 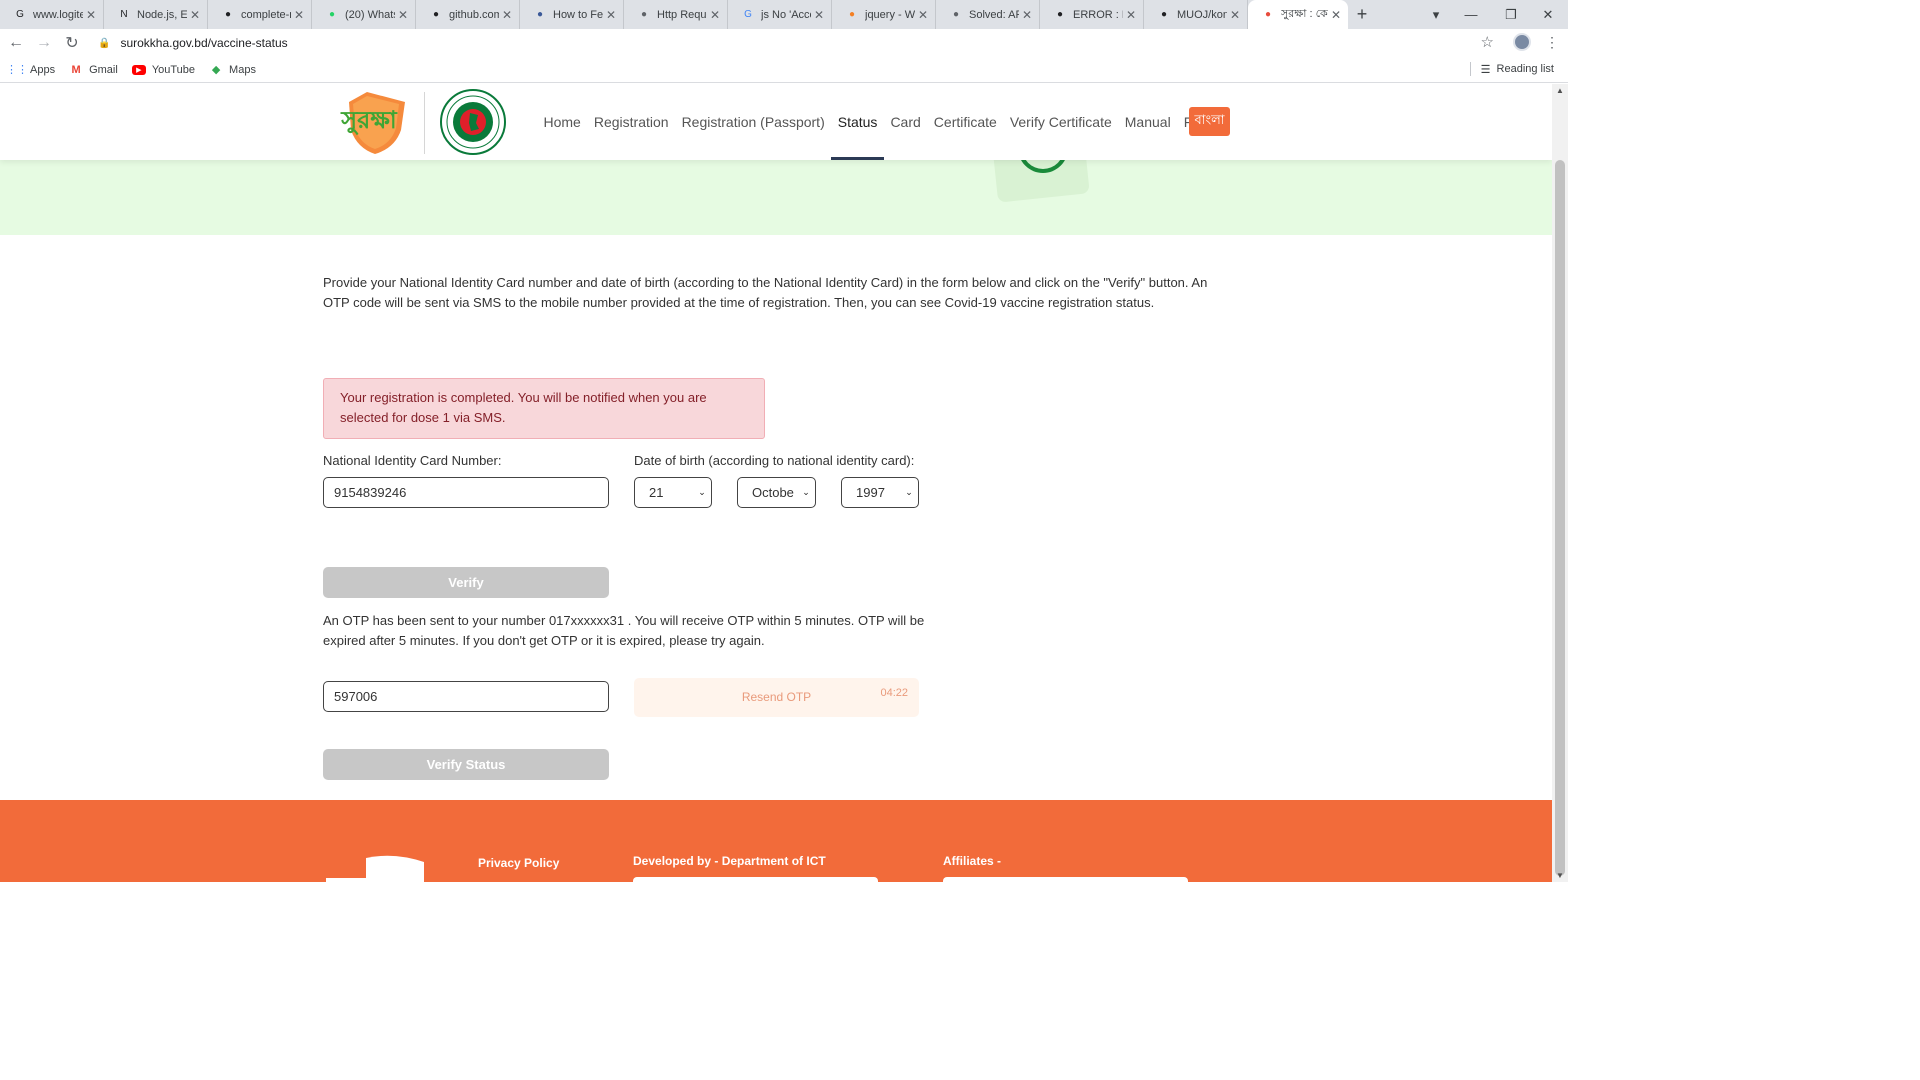 What do you see at coordinates (682, 14) in the screenshot?
I see `tab-title: Http Request` at bounding box center [682, 14].